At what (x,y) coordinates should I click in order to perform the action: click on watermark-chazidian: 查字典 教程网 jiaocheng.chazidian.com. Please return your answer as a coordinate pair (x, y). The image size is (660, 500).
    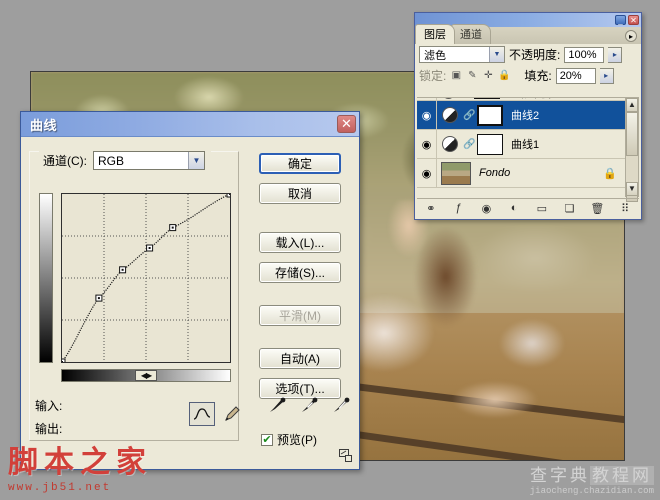
    Looking at the image, I should click on (592, 478).